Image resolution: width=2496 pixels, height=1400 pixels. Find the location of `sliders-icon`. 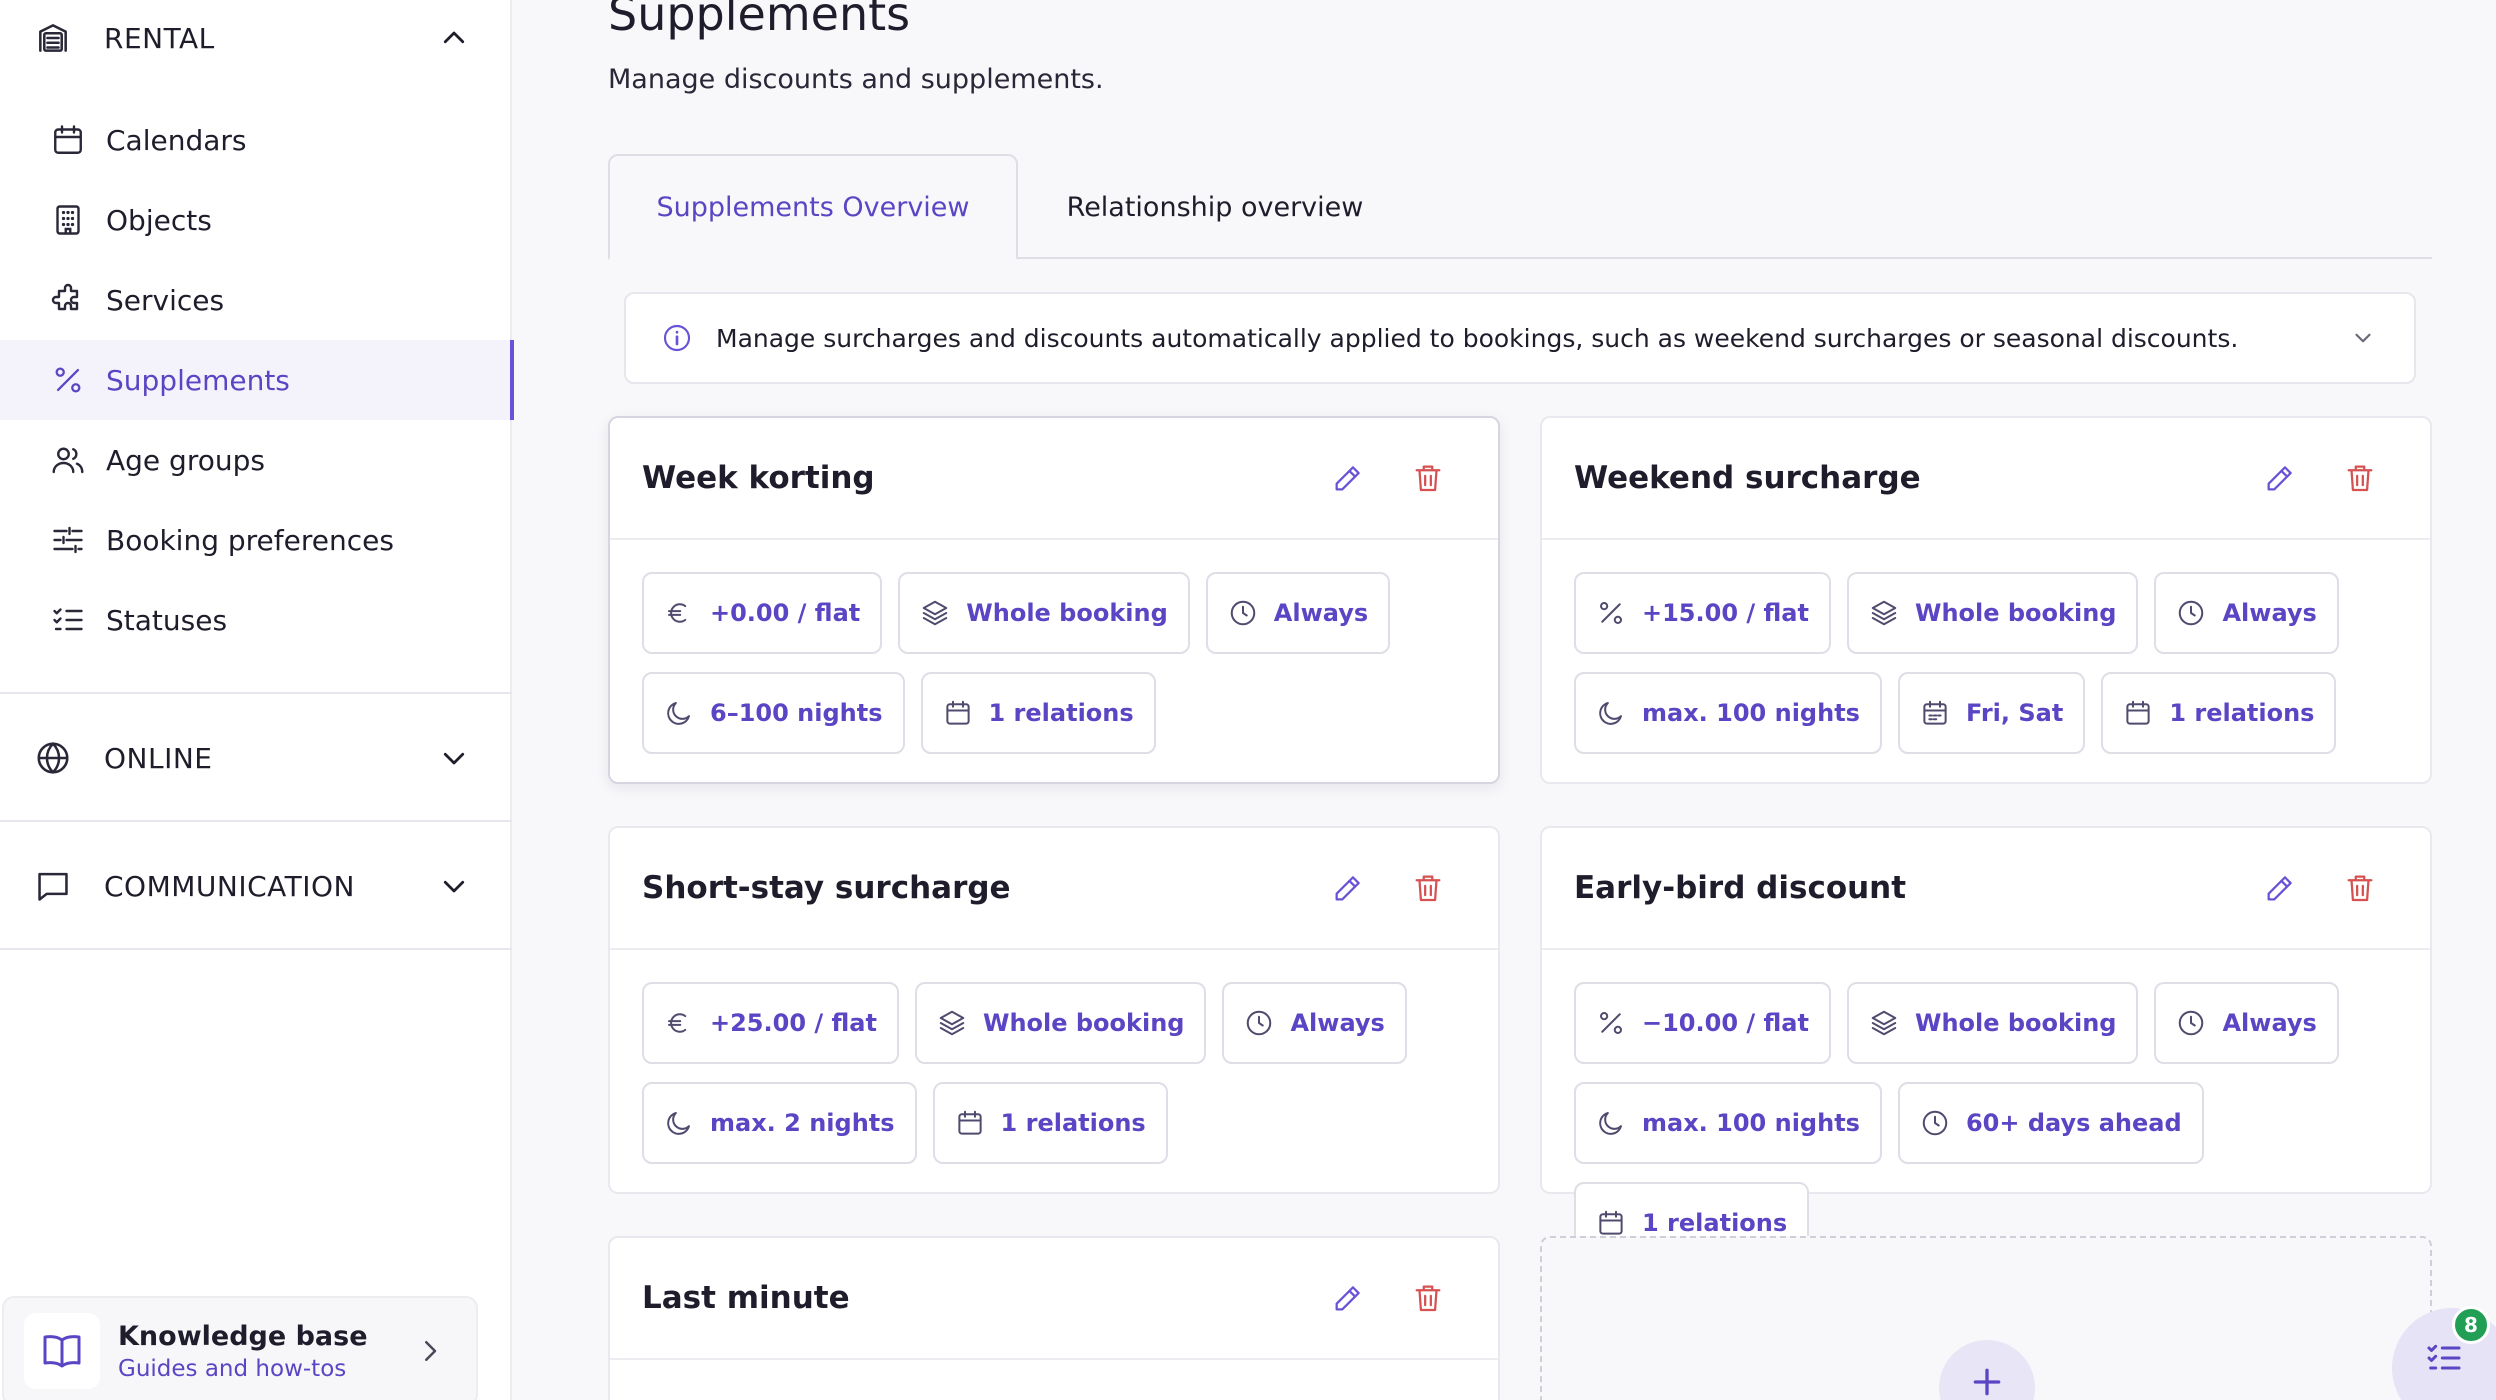

sliders-icon is located at coordinates (68, 540).